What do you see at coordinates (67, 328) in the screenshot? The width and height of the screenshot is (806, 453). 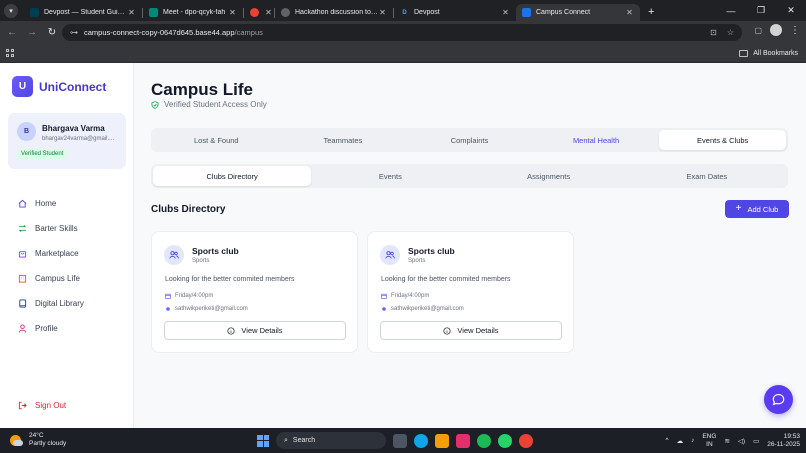 I see `sidebar-item-profile: Profile` at bounding box center [67, 328].